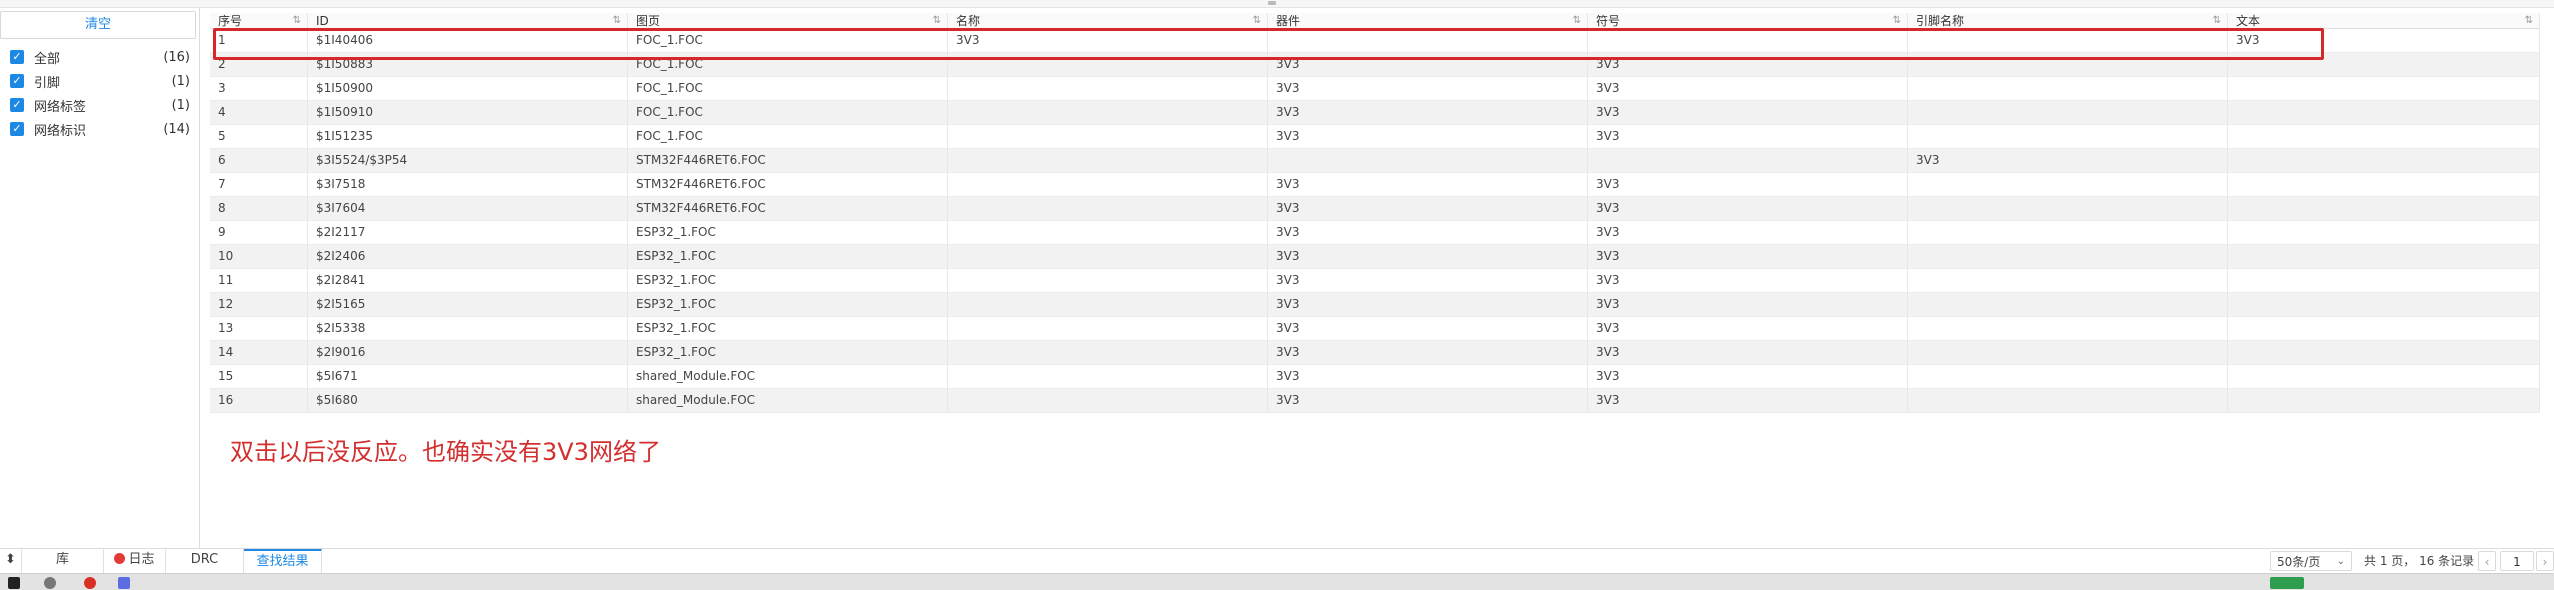 Image resolution: width=2554 pixels, height=590 pixels. What do you see at coordinates (788, 21) in the screenshot?
I see `column-header: 图页 ⇅` at bounding box center [788, 21].